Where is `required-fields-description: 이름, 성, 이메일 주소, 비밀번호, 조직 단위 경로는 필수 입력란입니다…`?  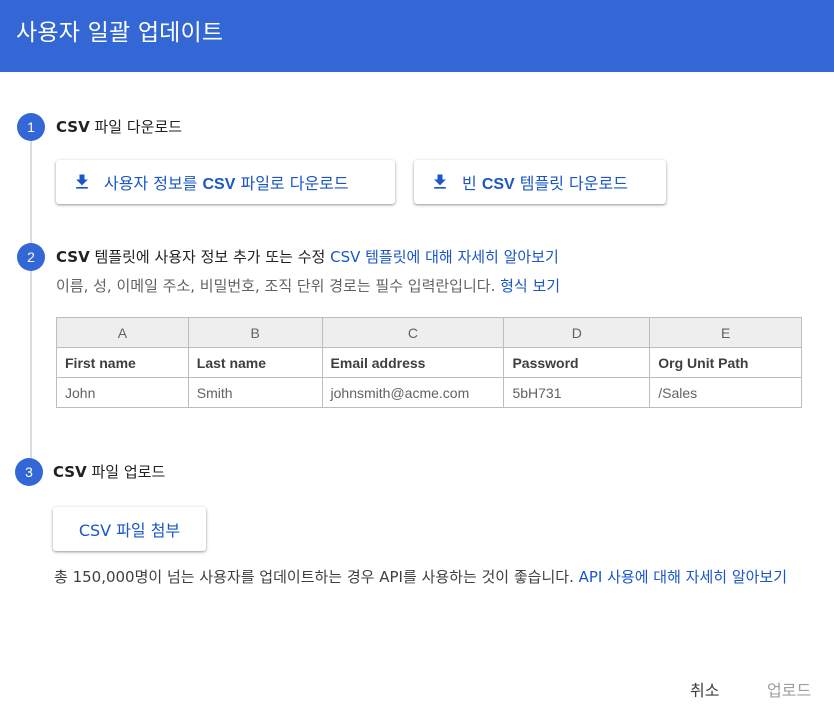
required-fields-description: 이름, 성, 이메일 주소, 비밀번호, 조직 단위 경로는 필수 입력란입니다… is located at coordinates (308, 285).